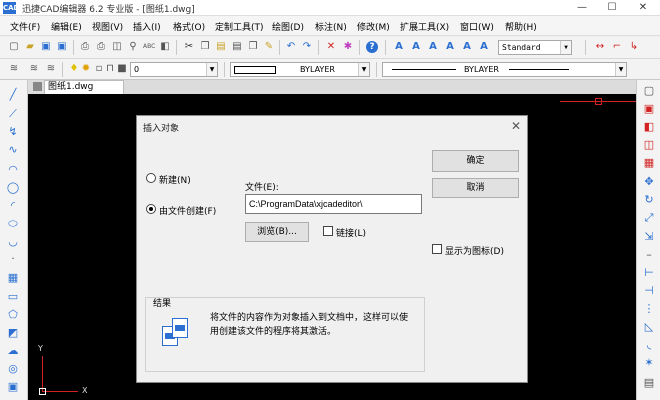 This screenshot has height=400, width=660. What do you see at coordinates (649, 163) in the screenshot?
I see `array-icon: ▦` at bounding box center [649, 163].